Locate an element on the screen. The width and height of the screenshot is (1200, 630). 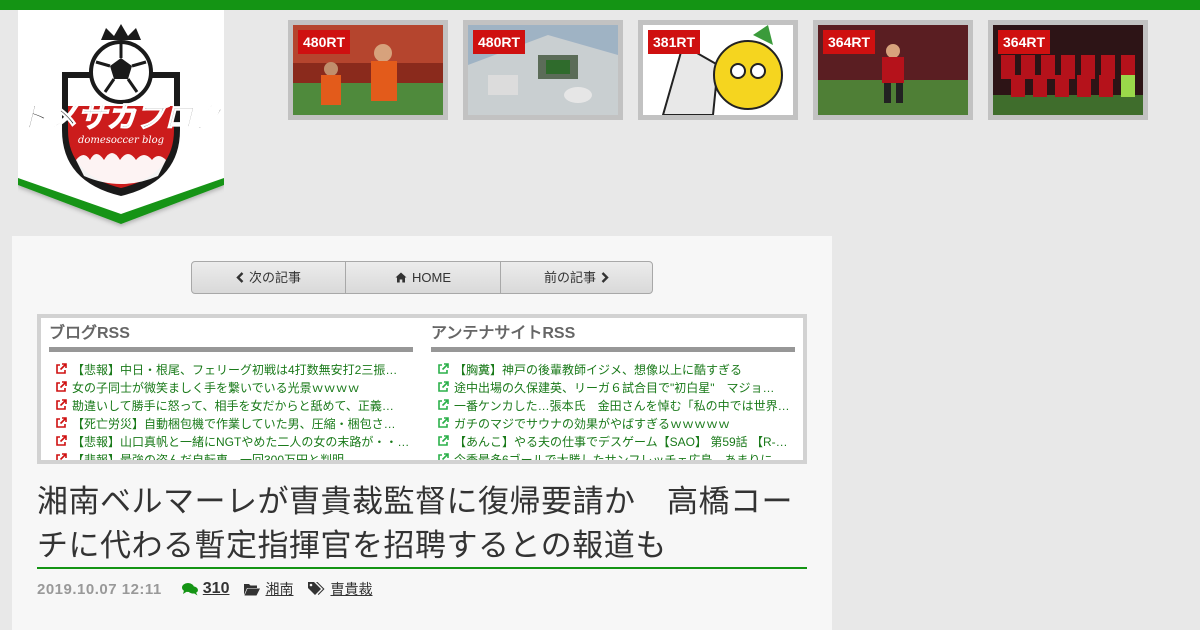
thumb-image-mascots: 381RT is located at coordinates (718, 70).